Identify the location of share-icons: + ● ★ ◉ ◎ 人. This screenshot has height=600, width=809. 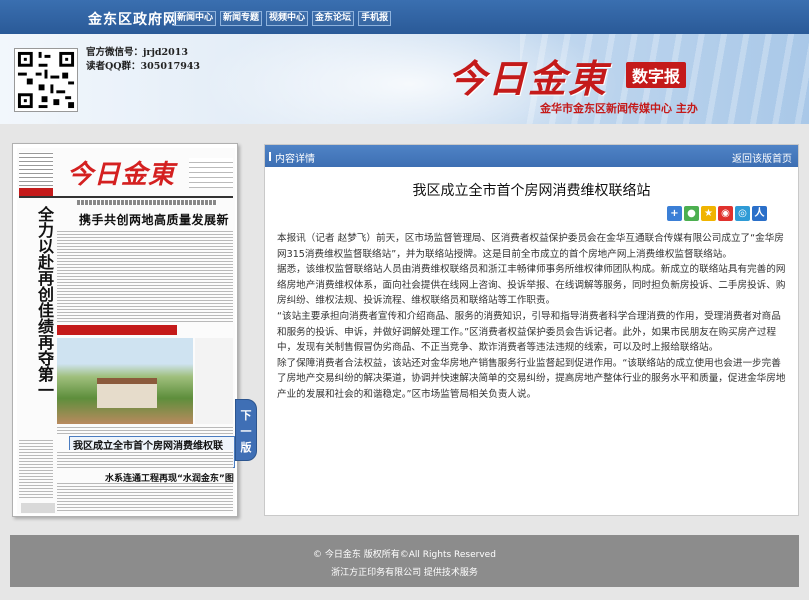
(717, 213).